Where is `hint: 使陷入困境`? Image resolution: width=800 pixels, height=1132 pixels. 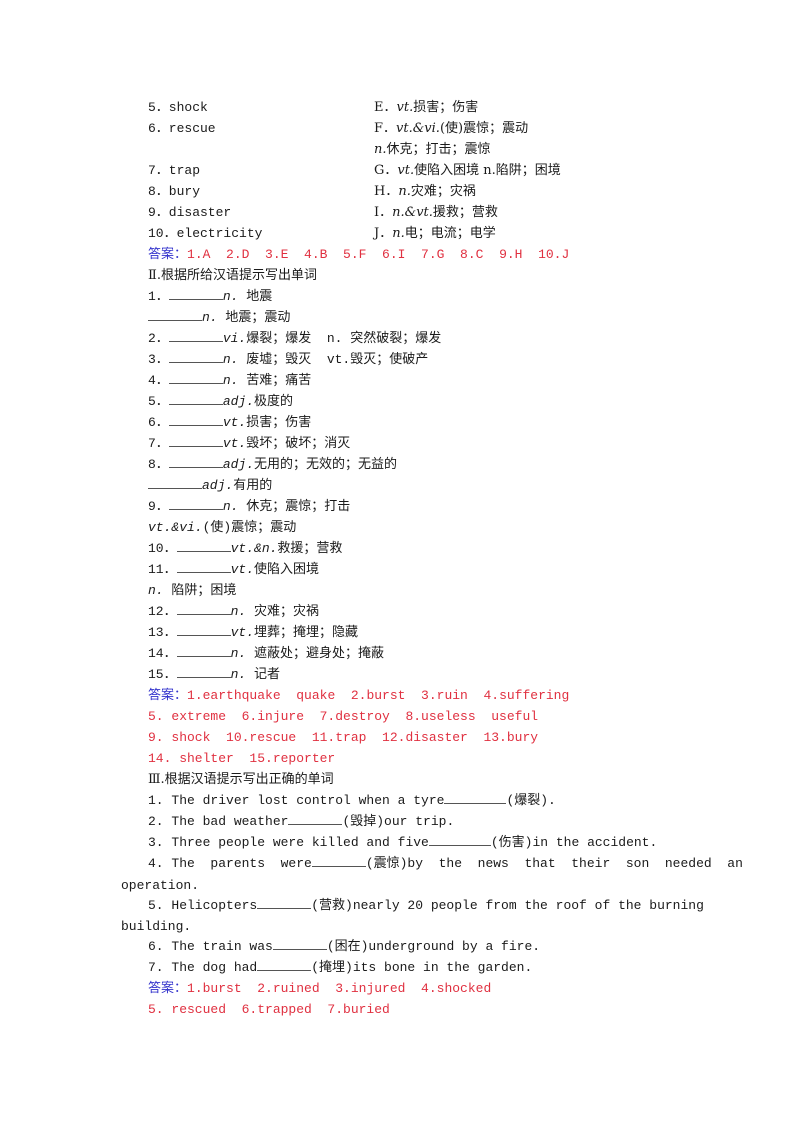
hint: 使陷入困境 is located at coordinates (287, 569).